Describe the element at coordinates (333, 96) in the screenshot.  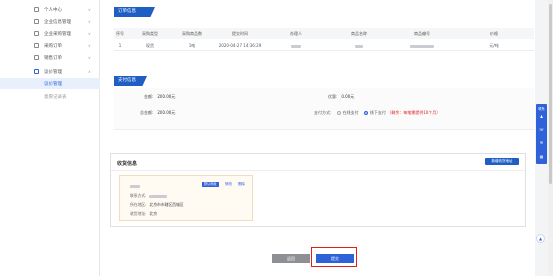
I see `discount-label: 优惠:` at that location.